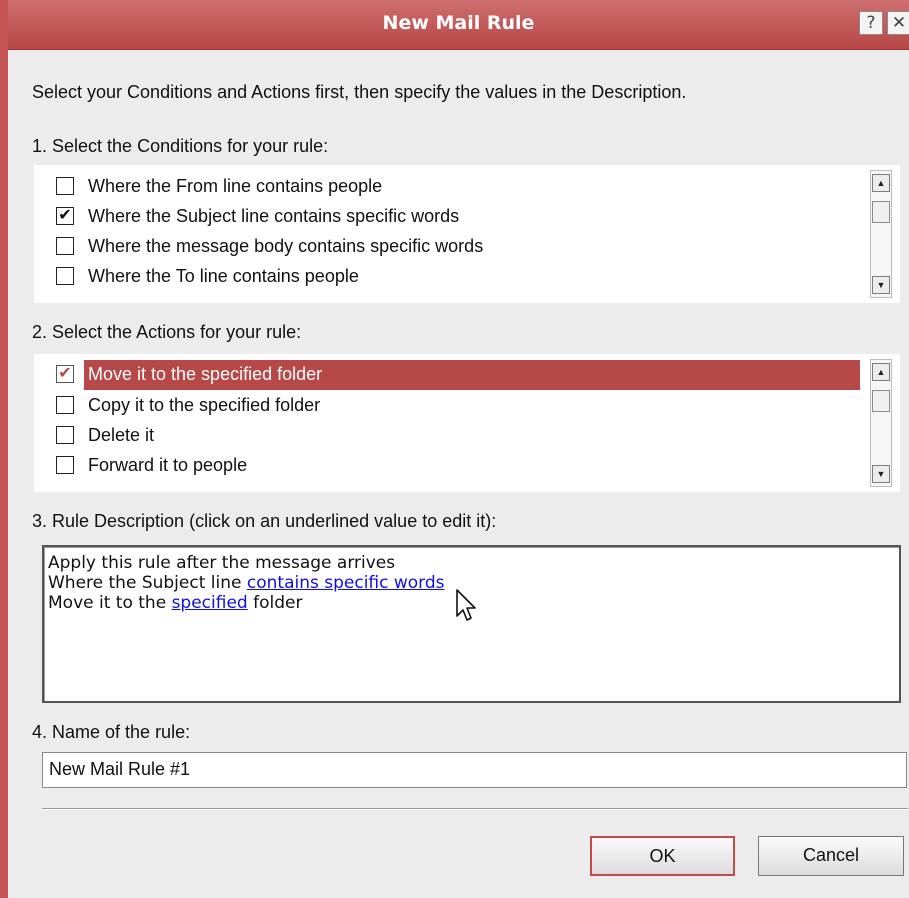 The image size is (909, 898). I want to click on action-label-delete: Delete it, so click(121, 435).